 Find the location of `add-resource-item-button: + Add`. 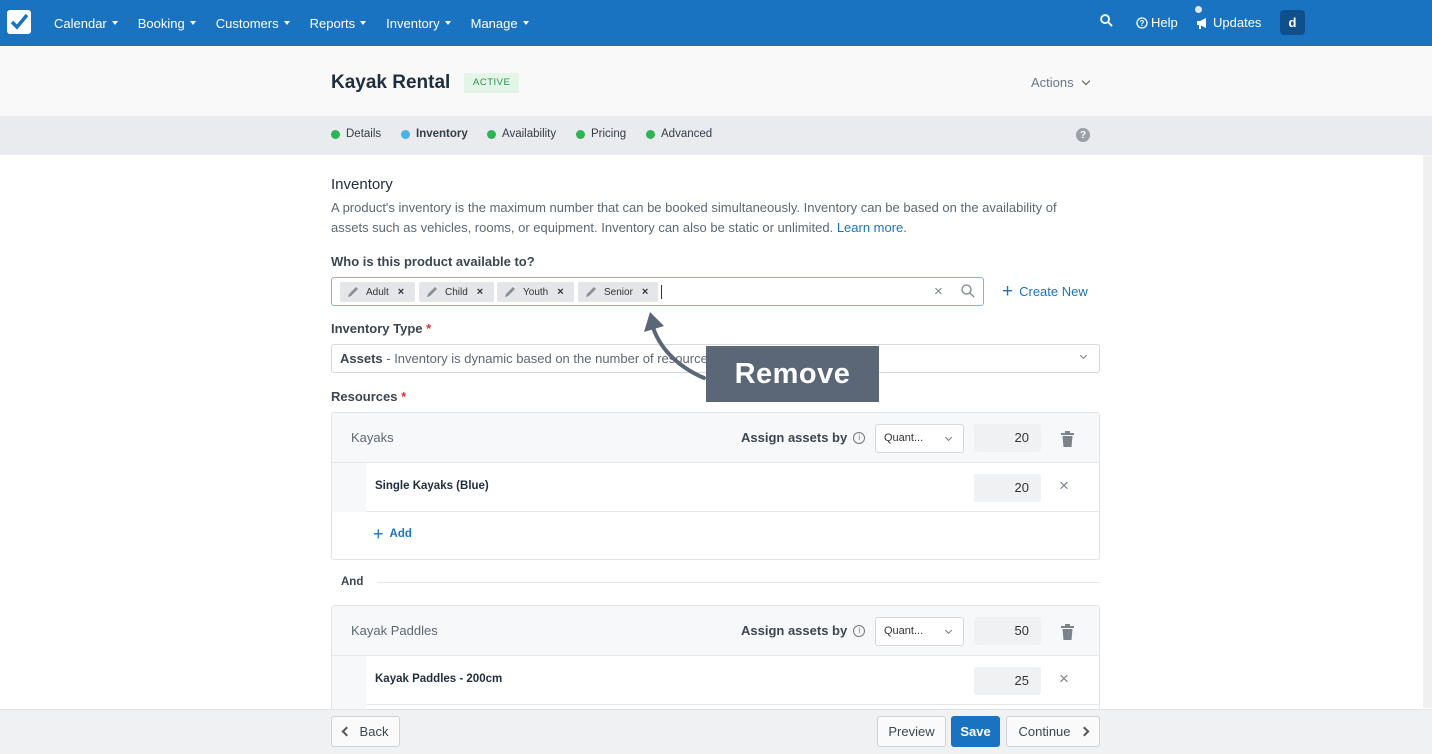

add-resource-item-button: + Add is located at coordinates (392, 534).